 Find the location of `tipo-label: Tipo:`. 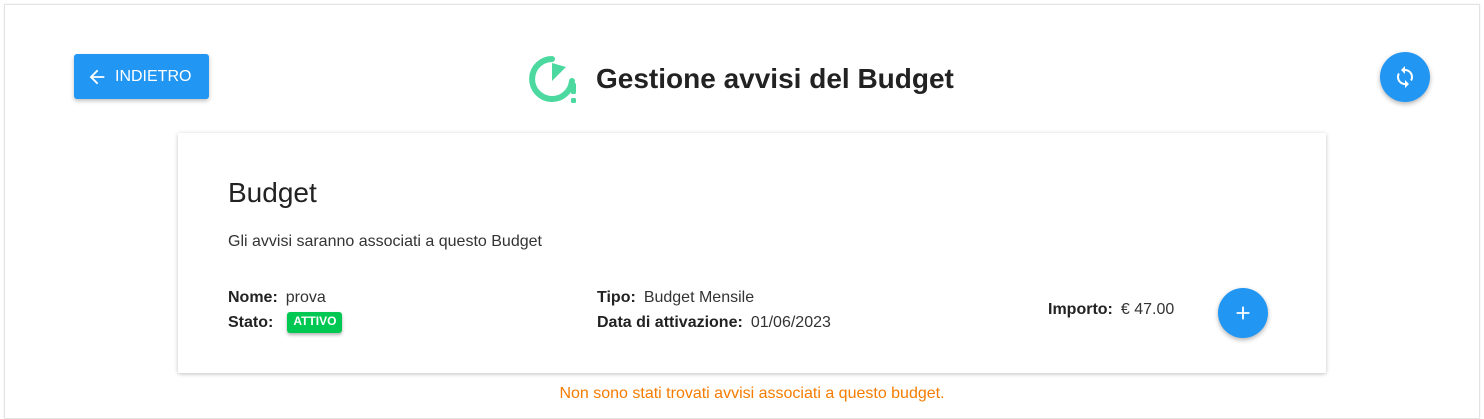

tipo-label: Tipo: is located at coordinates (616, 297).